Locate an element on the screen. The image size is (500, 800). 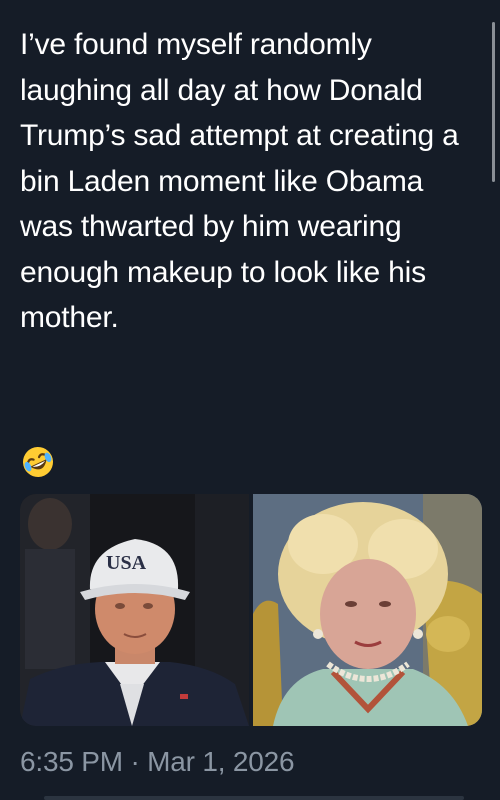
tweet-timestamp: 6:35 PM · Mar 1, 2026 is located at coordinates (157, 762).